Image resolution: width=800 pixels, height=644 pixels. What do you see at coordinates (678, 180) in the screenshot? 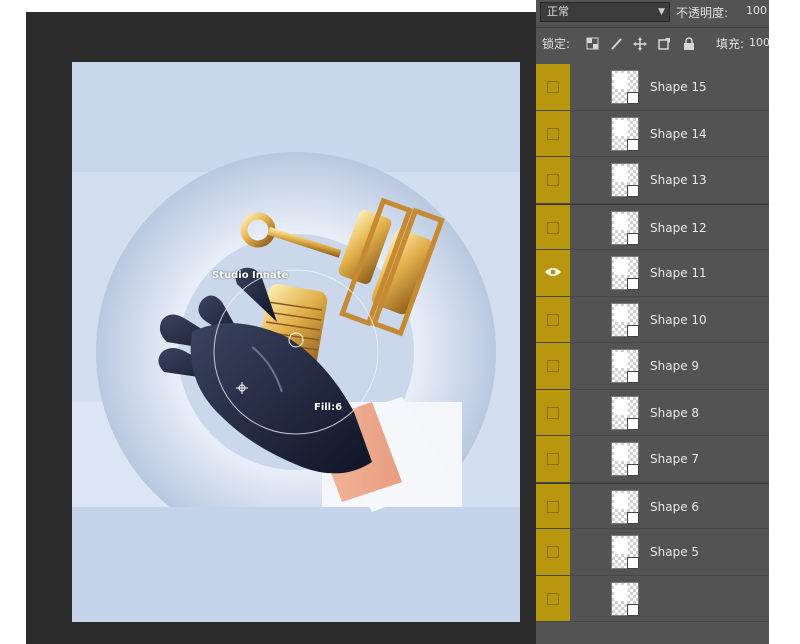
I see `layer-name: Shape 13` at bounding box center [678, 180].